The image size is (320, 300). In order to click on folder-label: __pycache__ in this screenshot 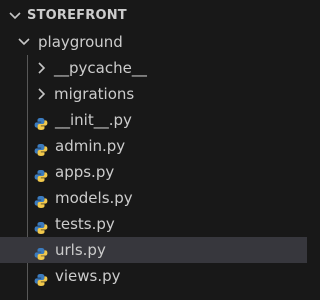, I will do `click(100, 68)`.